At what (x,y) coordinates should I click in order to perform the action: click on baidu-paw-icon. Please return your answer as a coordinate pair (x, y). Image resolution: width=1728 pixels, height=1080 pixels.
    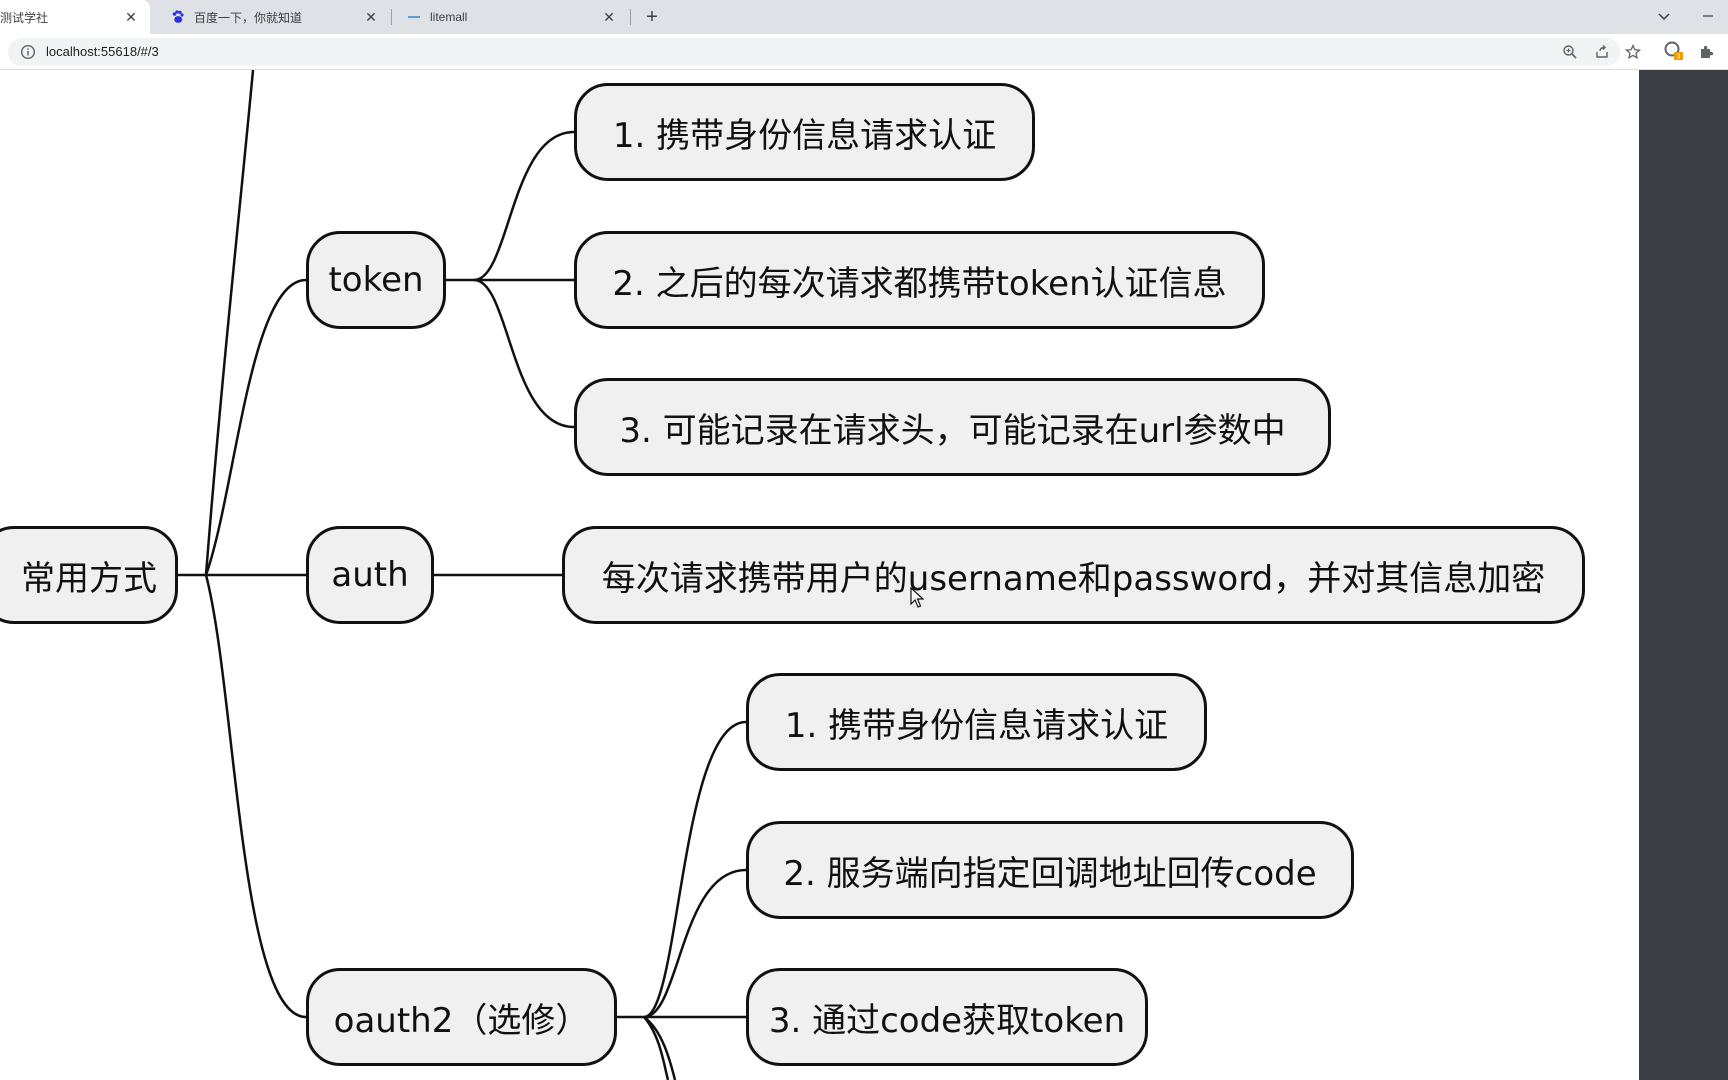
    Looking at the image, I should click on (178, 17).